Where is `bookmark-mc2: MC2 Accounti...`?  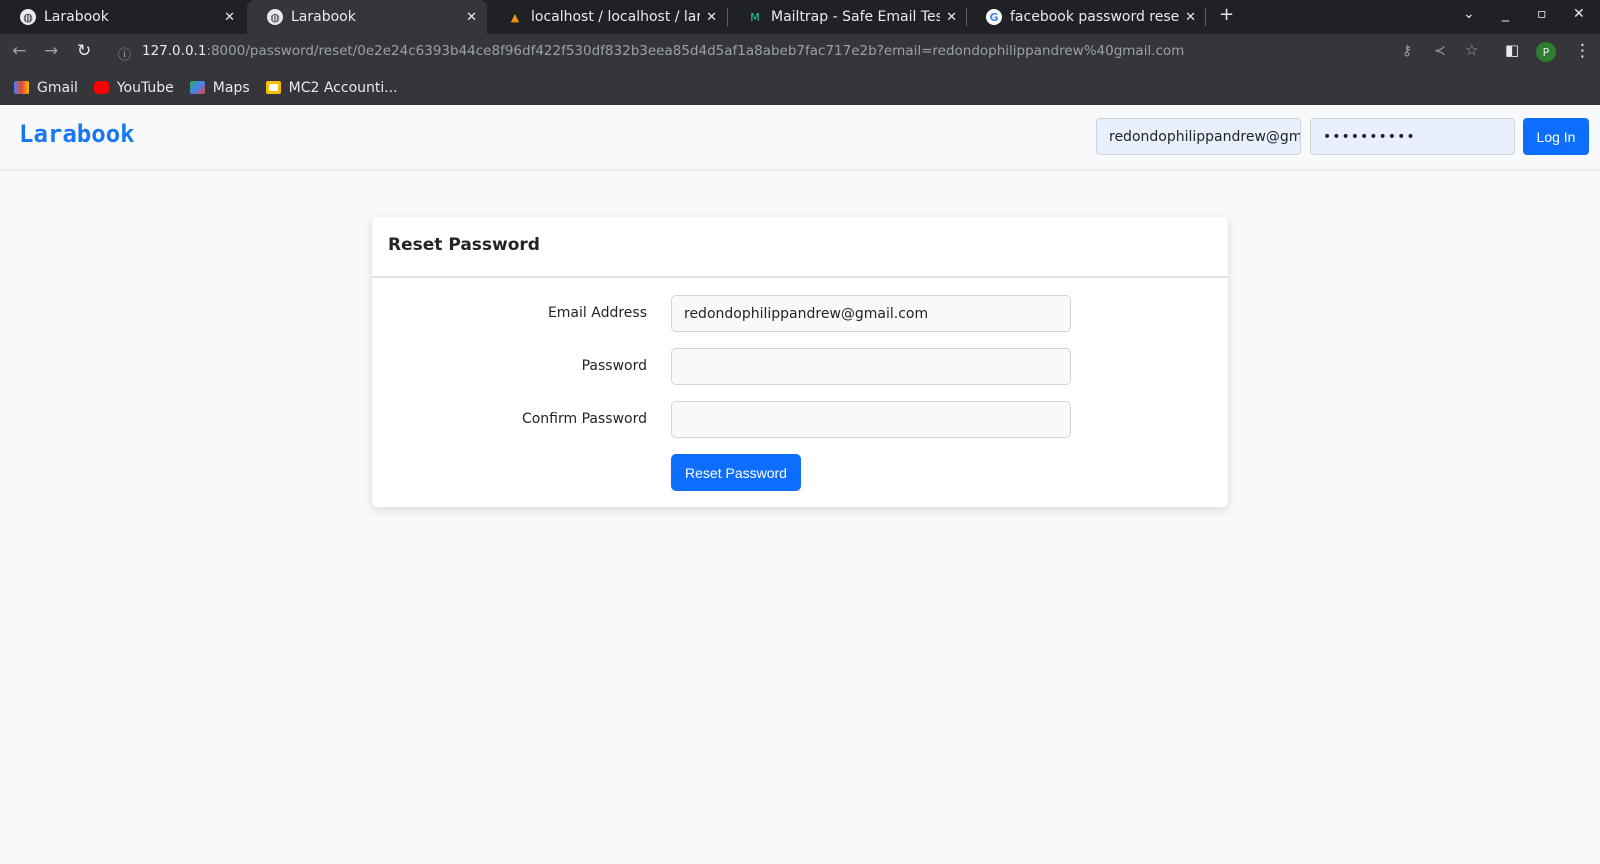
bookmark-mc2: MC2 Accounti... is located at coordinates (331, 87).